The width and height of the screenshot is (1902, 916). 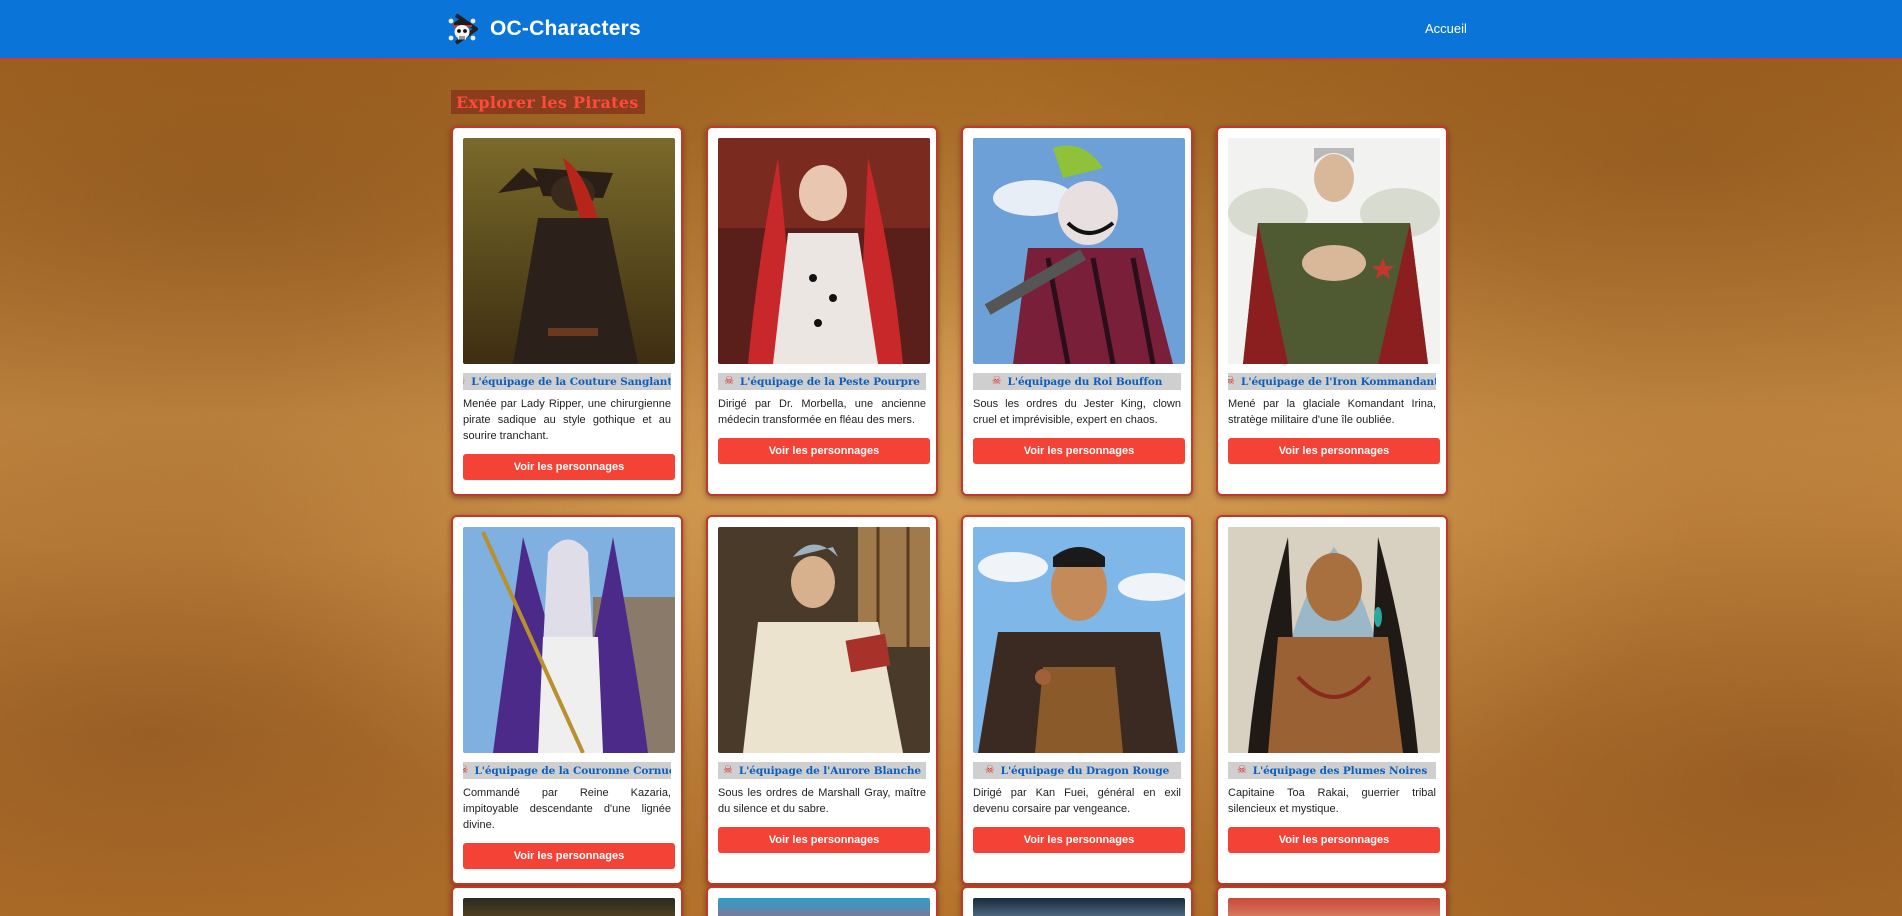 I want to click on crew-title-bar: ☠ L'équipage de l'Iron Kommandant, so click(x=1332, y=381).